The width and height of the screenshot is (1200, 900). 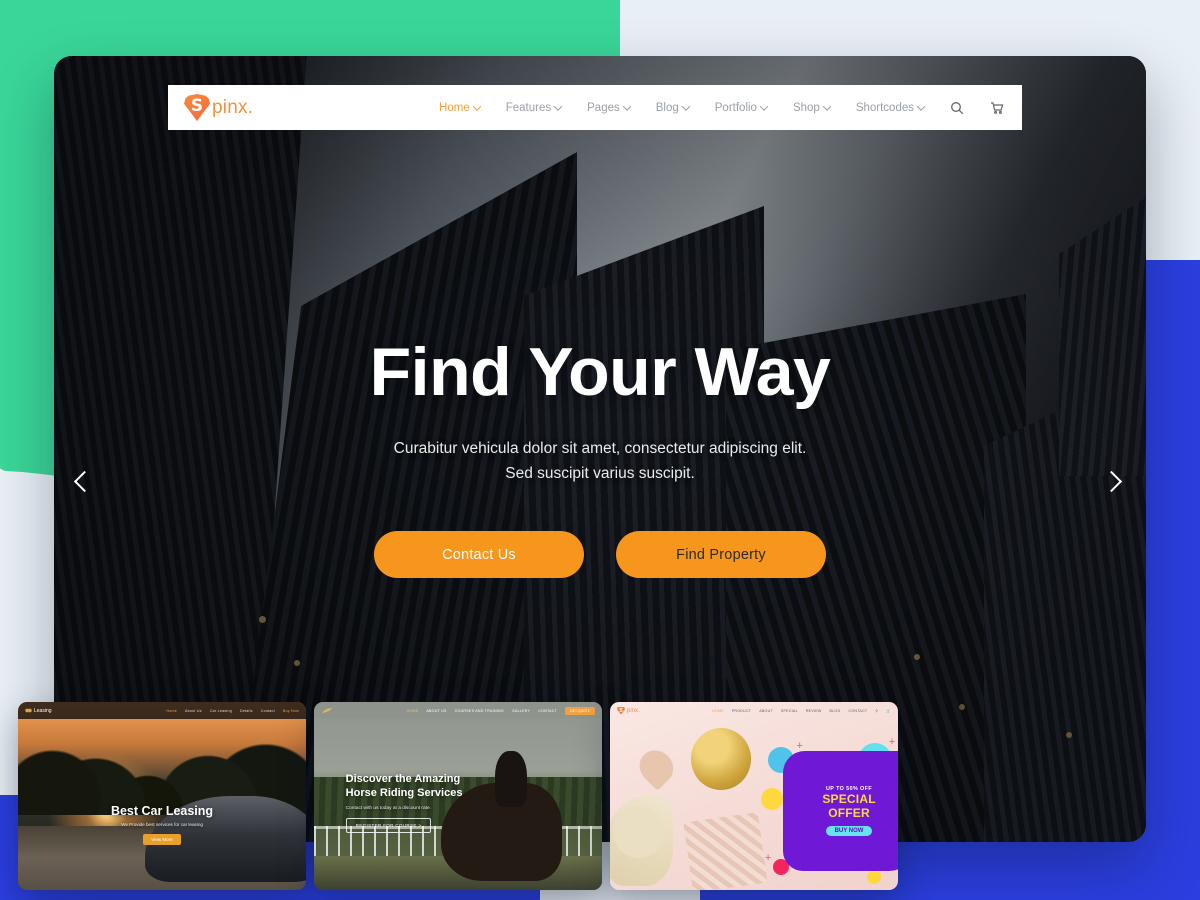 I want to click on card-cta-button: View More, so click(x=162, y=839).